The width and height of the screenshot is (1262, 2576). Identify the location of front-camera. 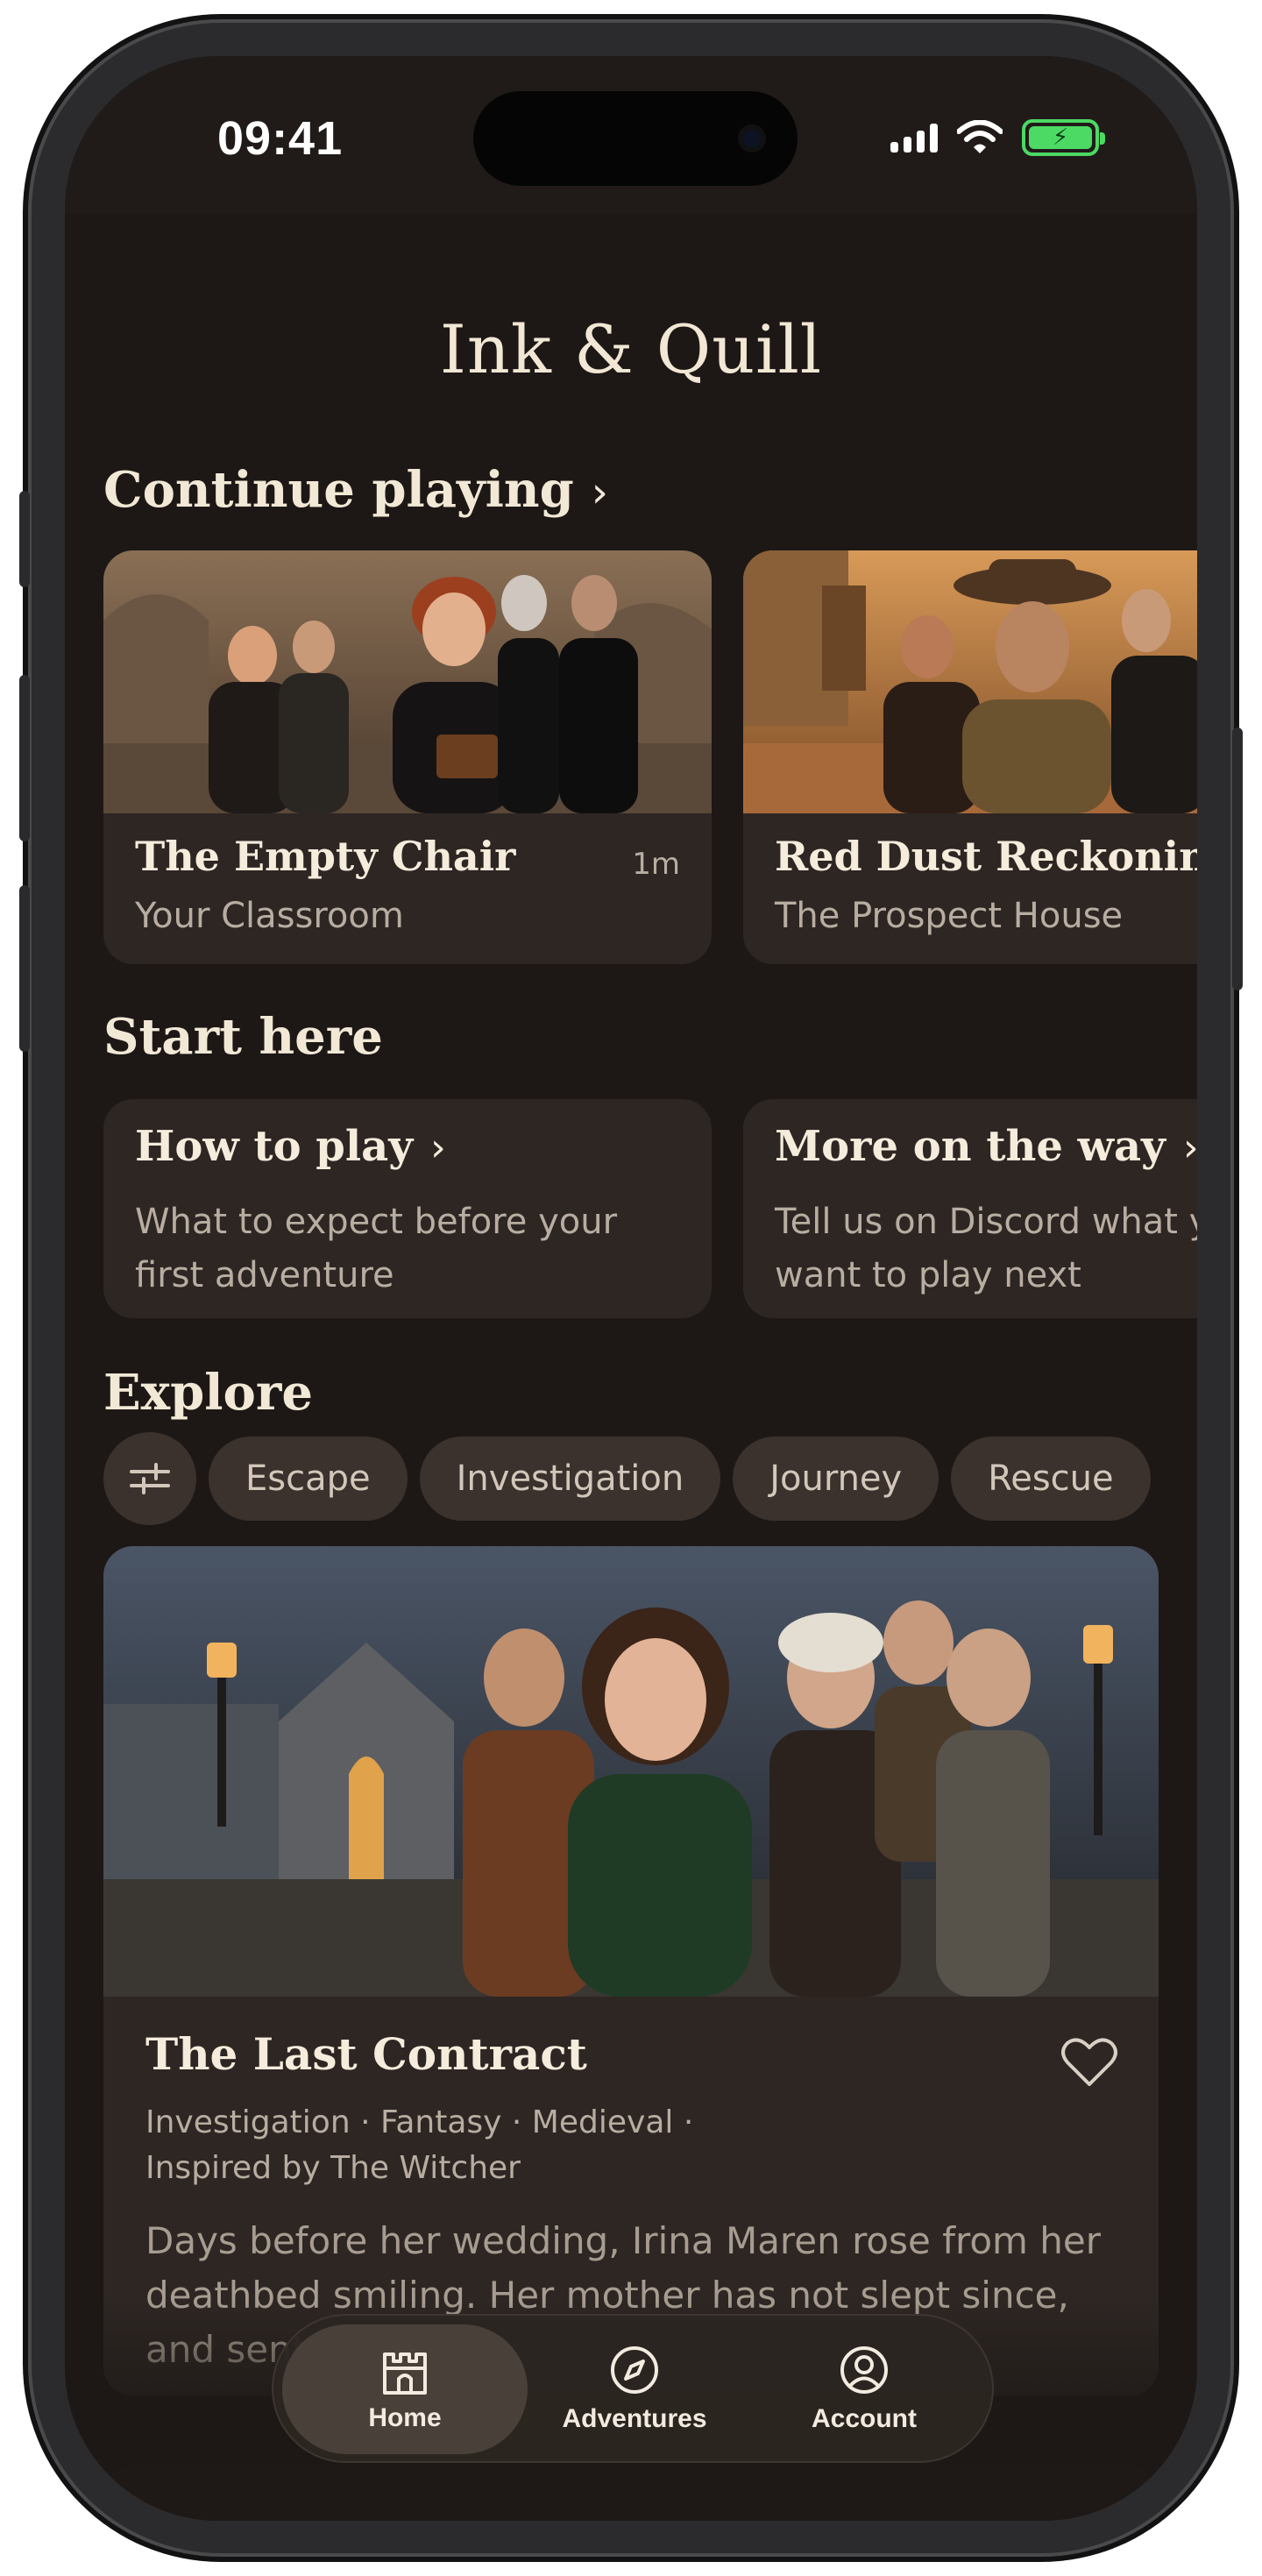
(752, 139).